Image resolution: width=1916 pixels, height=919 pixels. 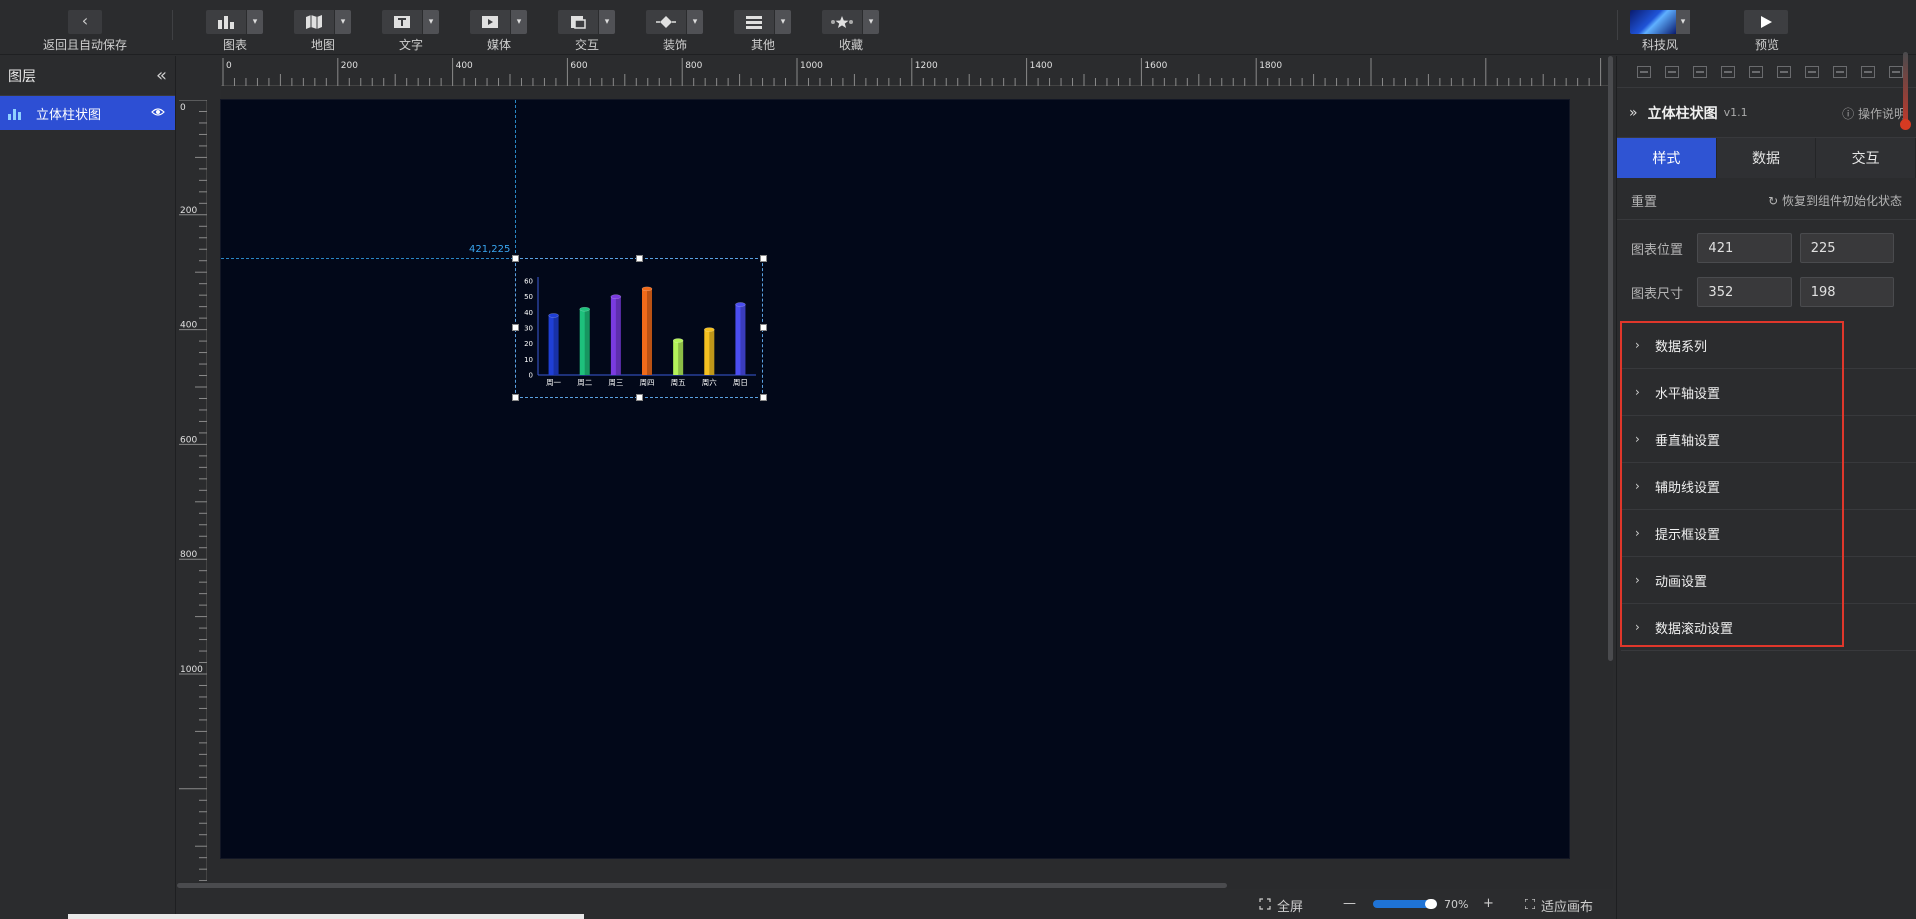 I want to click on help-link: ⓘ 操作说明, so click(x=1874, y=113).